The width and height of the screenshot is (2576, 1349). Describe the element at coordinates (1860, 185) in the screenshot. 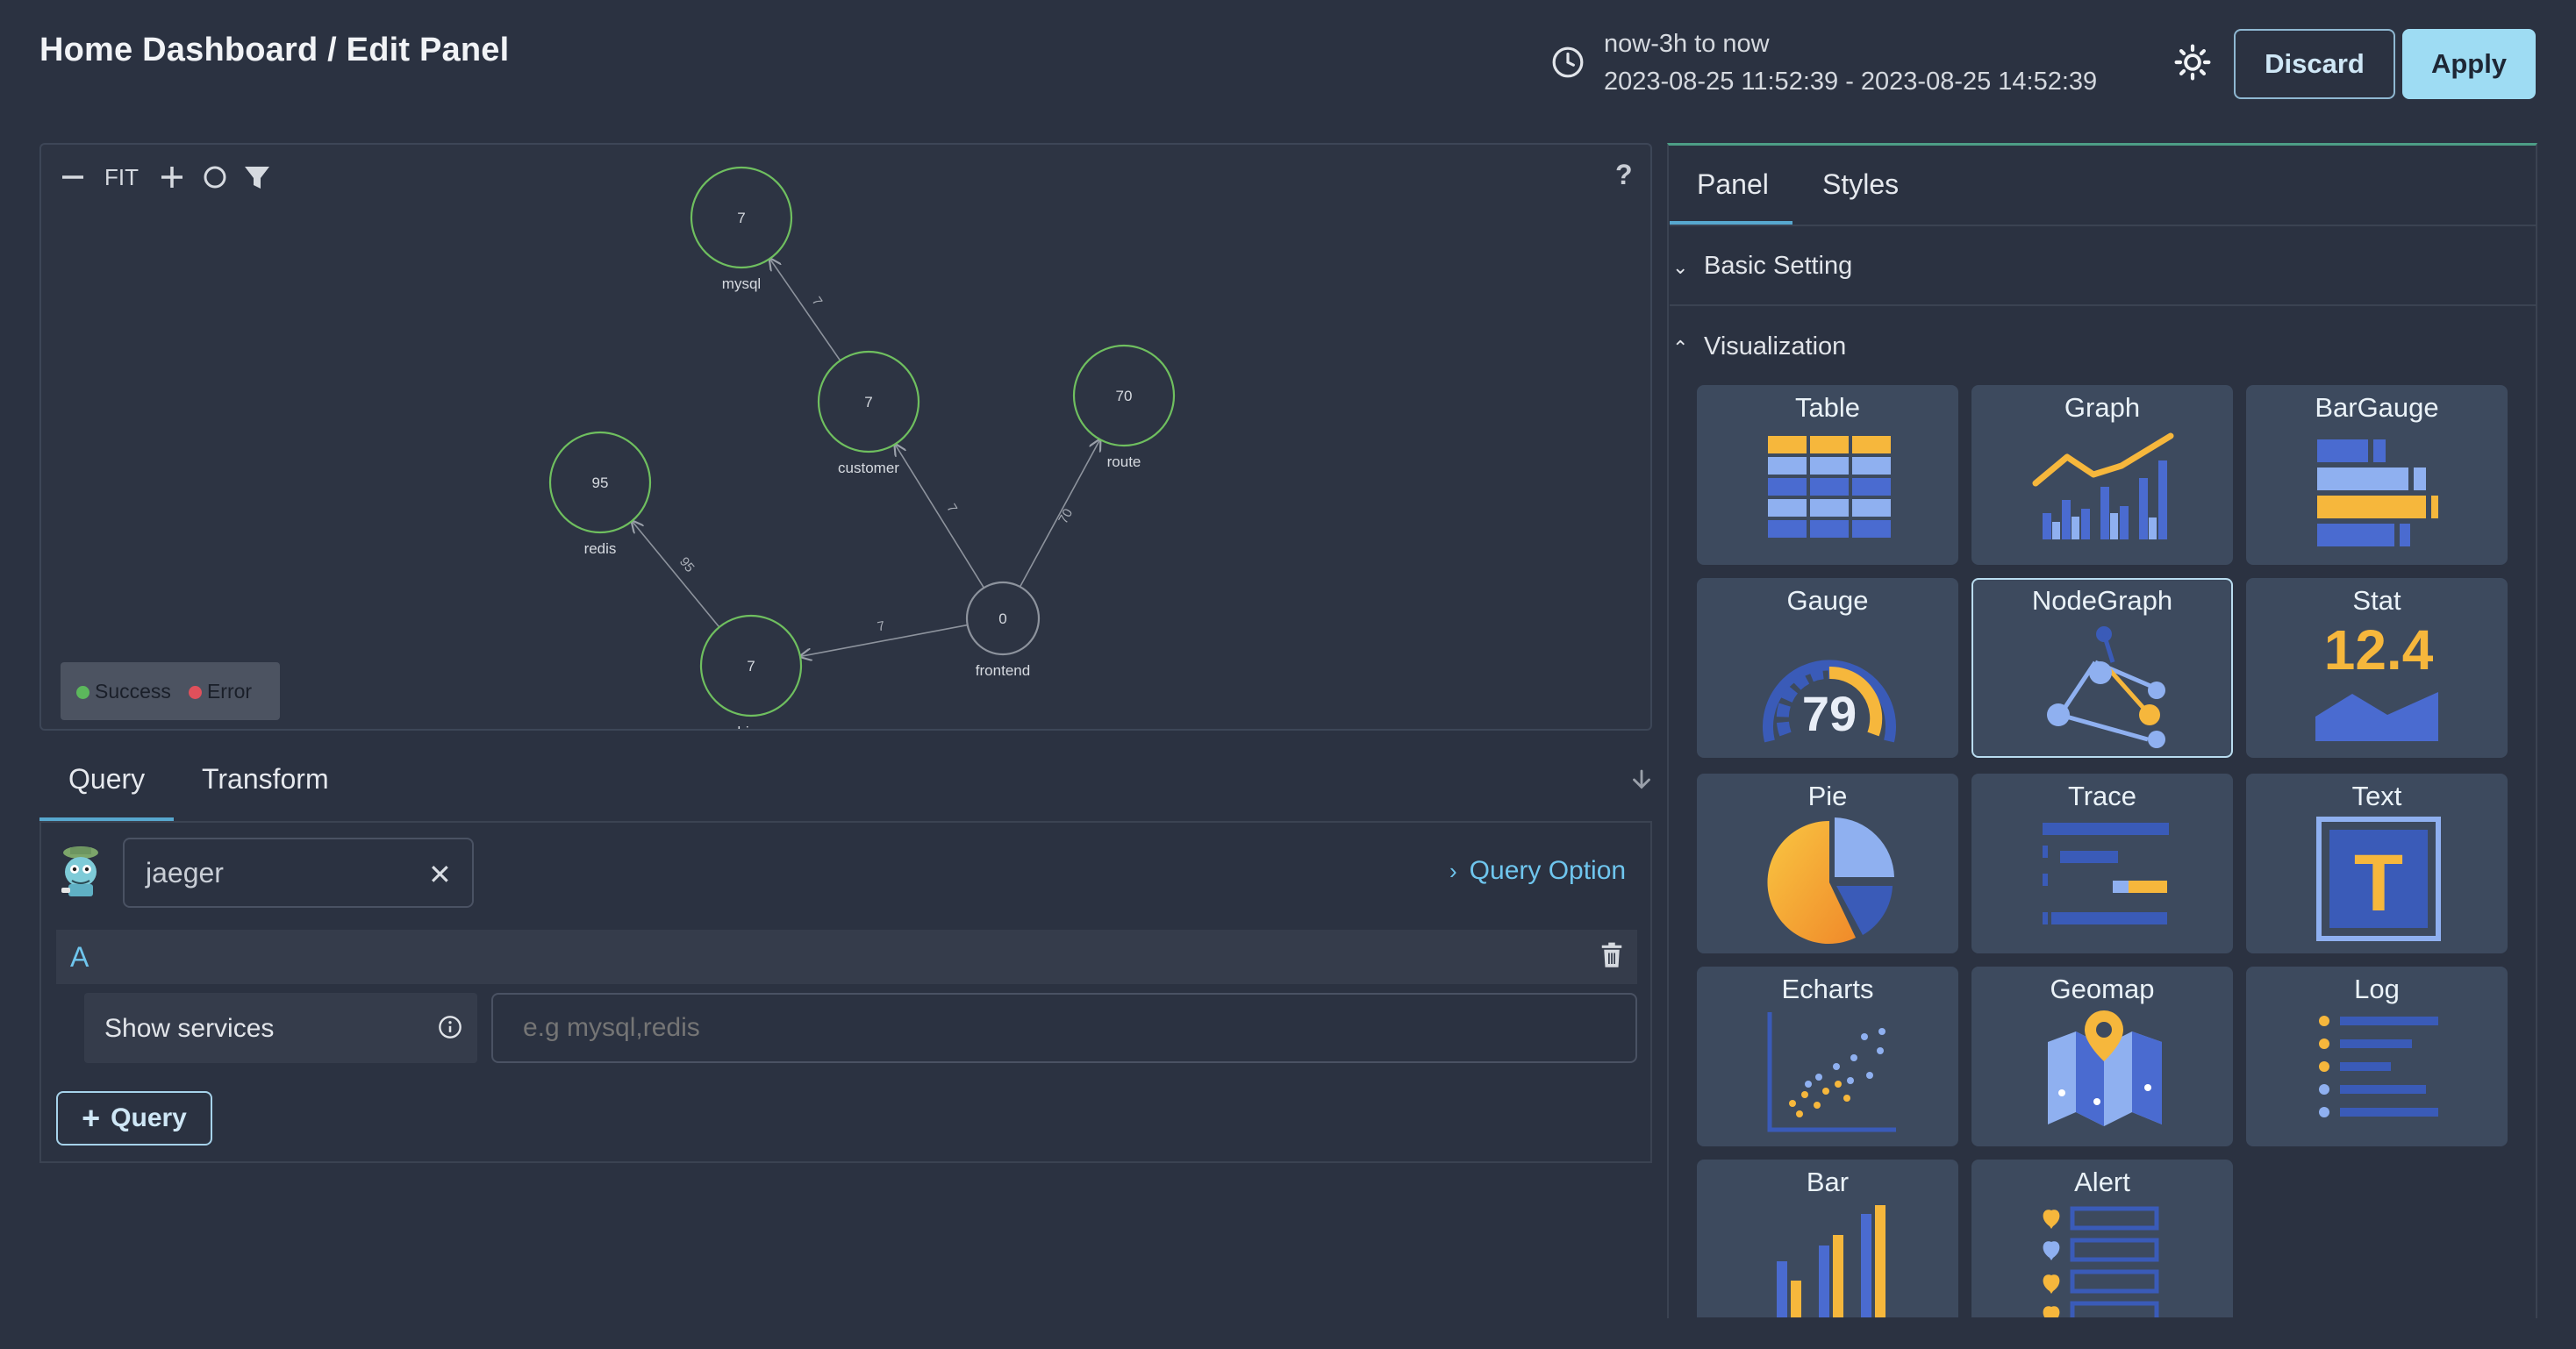

I see `tab-styles: Styles` at that location.